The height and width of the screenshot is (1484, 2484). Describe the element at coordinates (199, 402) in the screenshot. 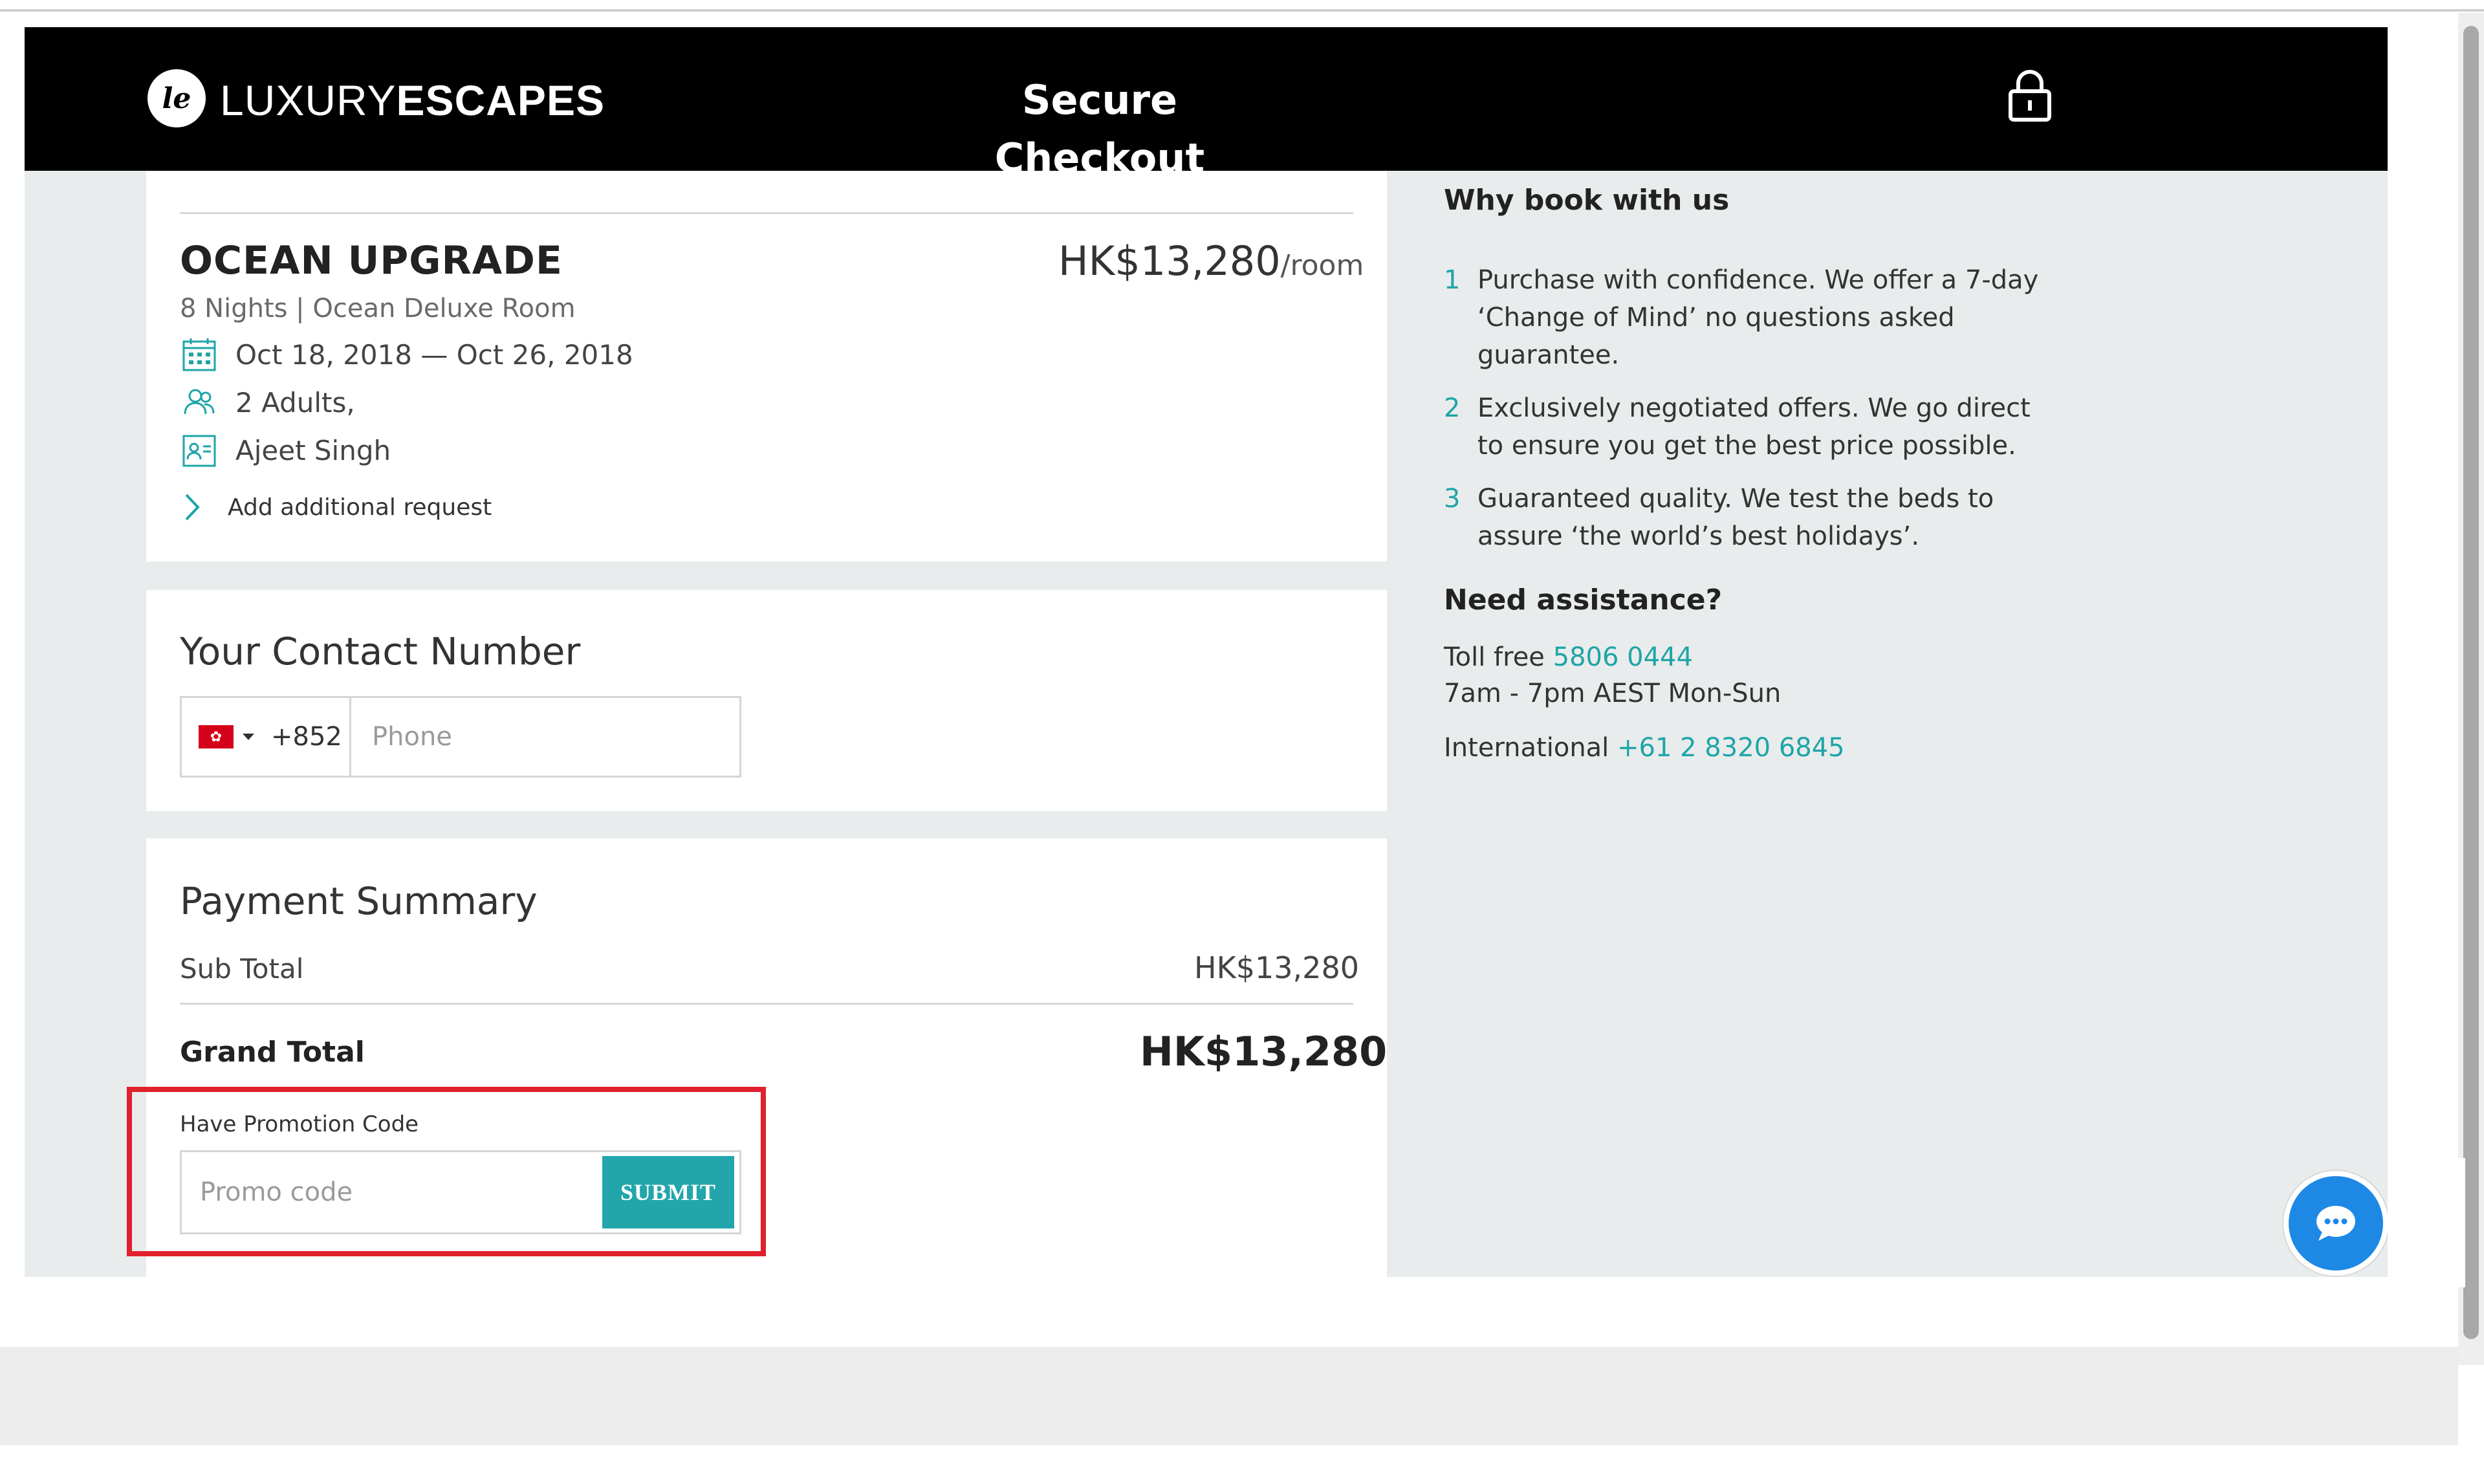

I see `guests-icon` at that location.